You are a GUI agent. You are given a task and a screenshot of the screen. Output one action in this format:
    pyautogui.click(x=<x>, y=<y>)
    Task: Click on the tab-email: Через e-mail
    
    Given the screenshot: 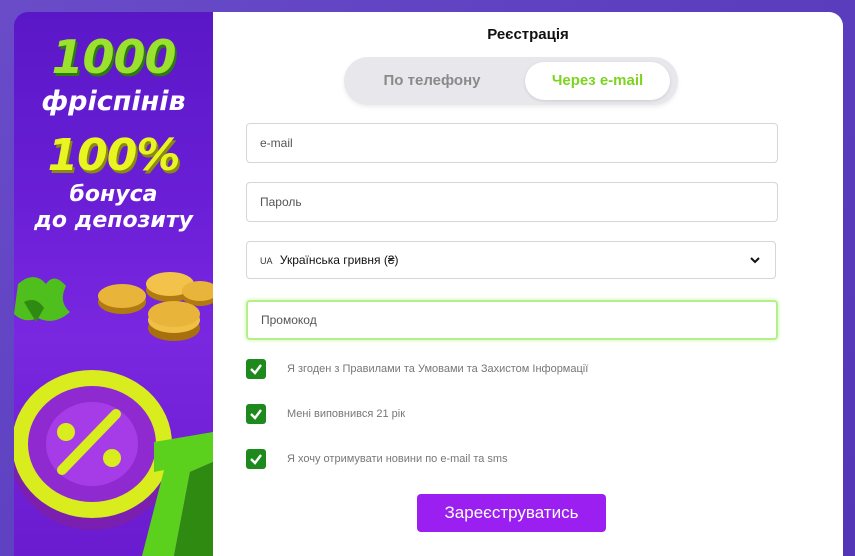 What is the action you would take?
    pyautogui.click(x=597, y=81)
    